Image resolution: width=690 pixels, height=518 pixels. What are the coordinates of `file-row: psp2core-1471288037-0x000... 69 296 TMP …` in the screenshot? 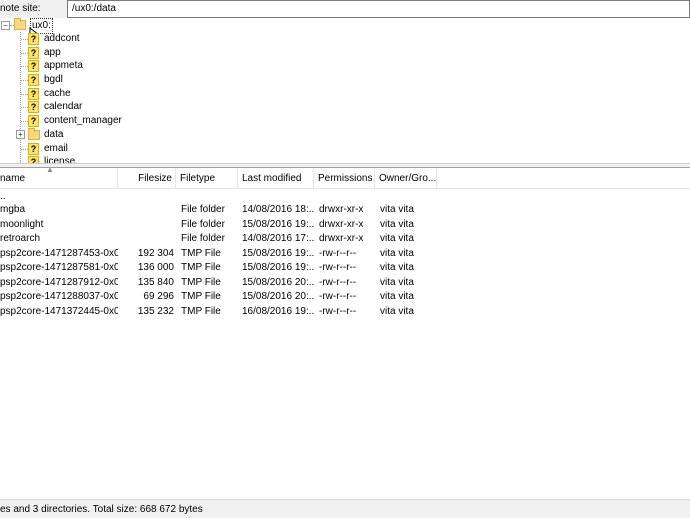 It's located at (345, 296).